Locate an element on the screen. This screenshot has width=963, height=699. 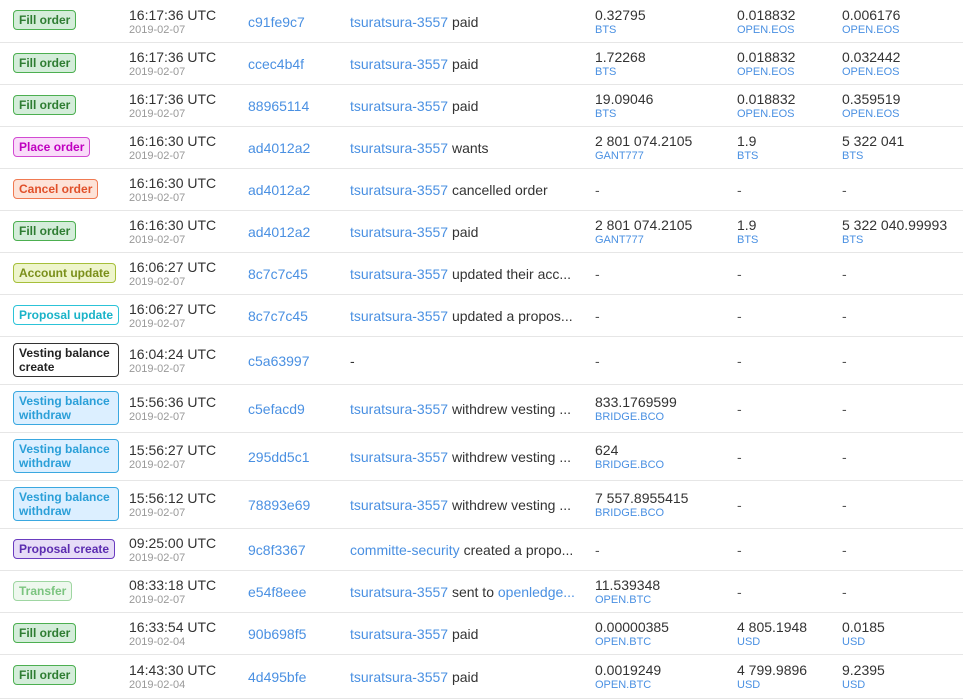
transaction-hash-link: c5efacd9 is located at coordinates (276, 409).